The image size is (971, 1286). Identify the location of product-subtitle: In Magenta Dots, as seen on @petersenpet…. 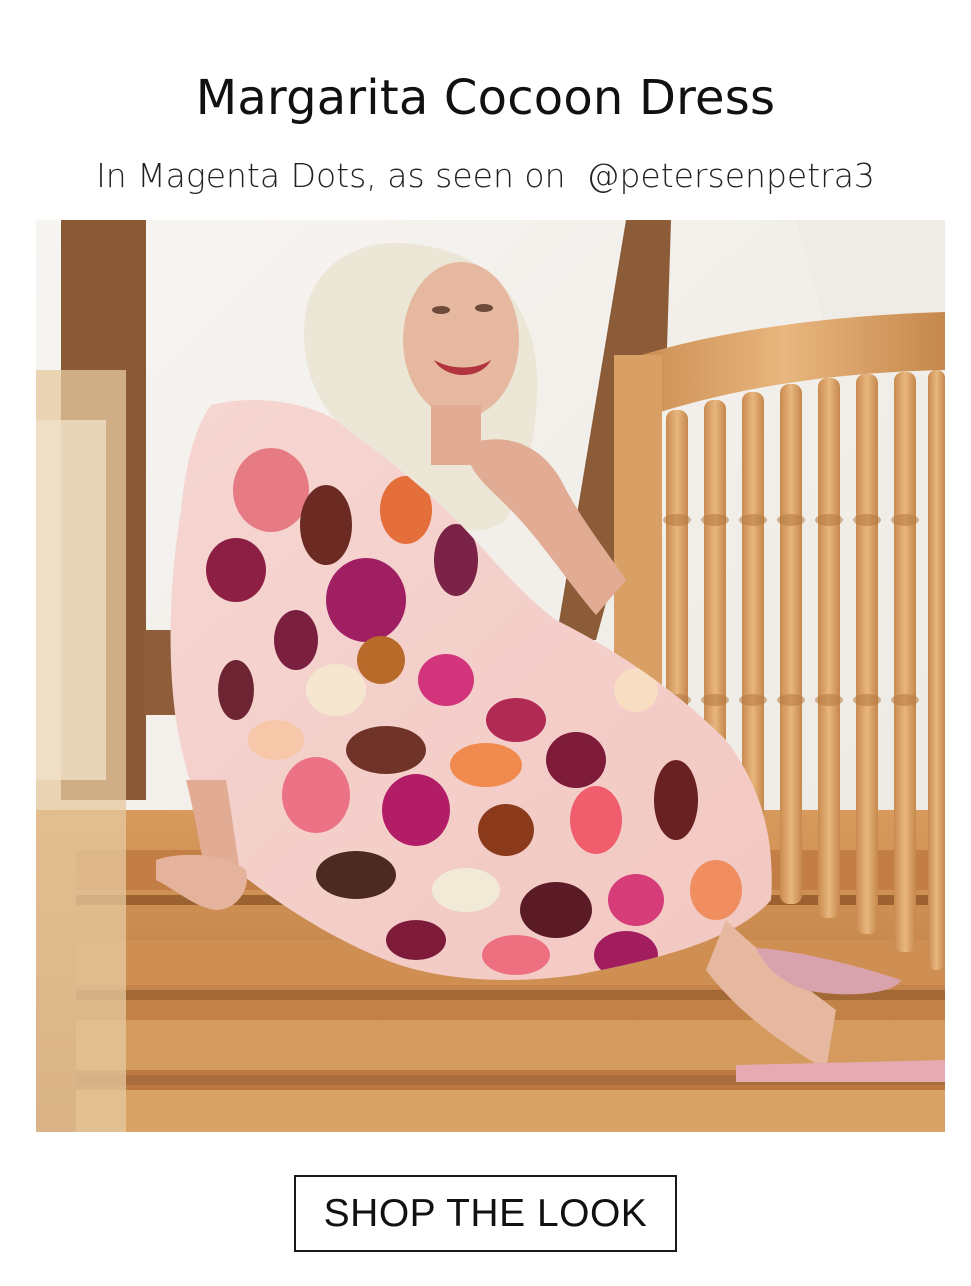
(485, 175).